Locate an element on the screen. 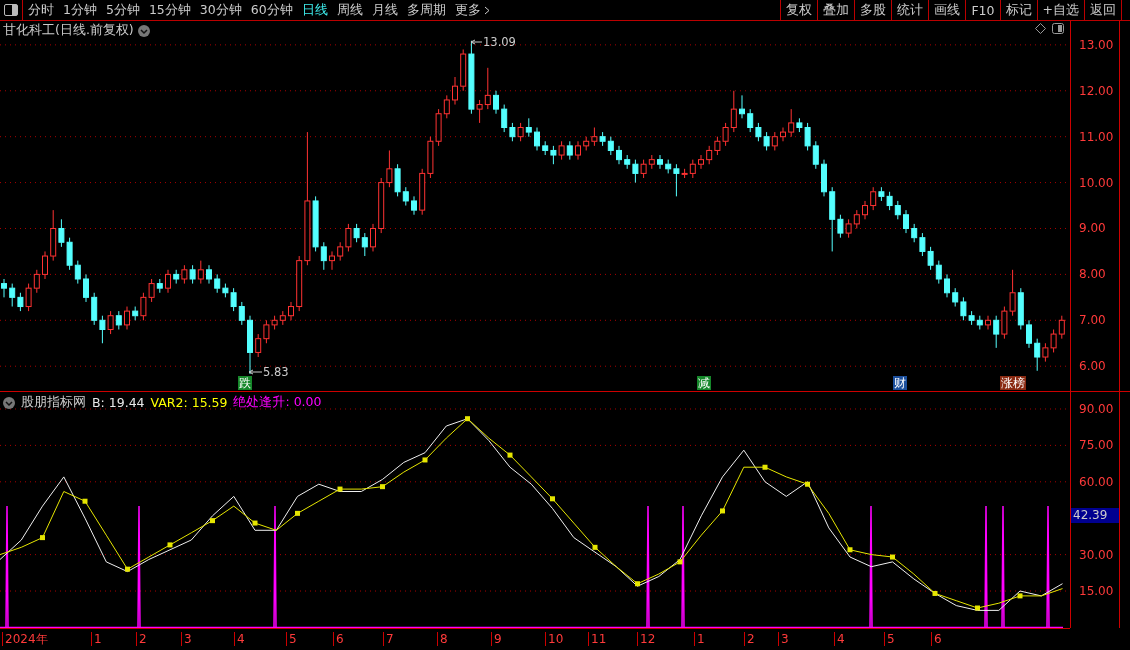  price-axis-label: 11.00 is located at coordinates (1096, 136).